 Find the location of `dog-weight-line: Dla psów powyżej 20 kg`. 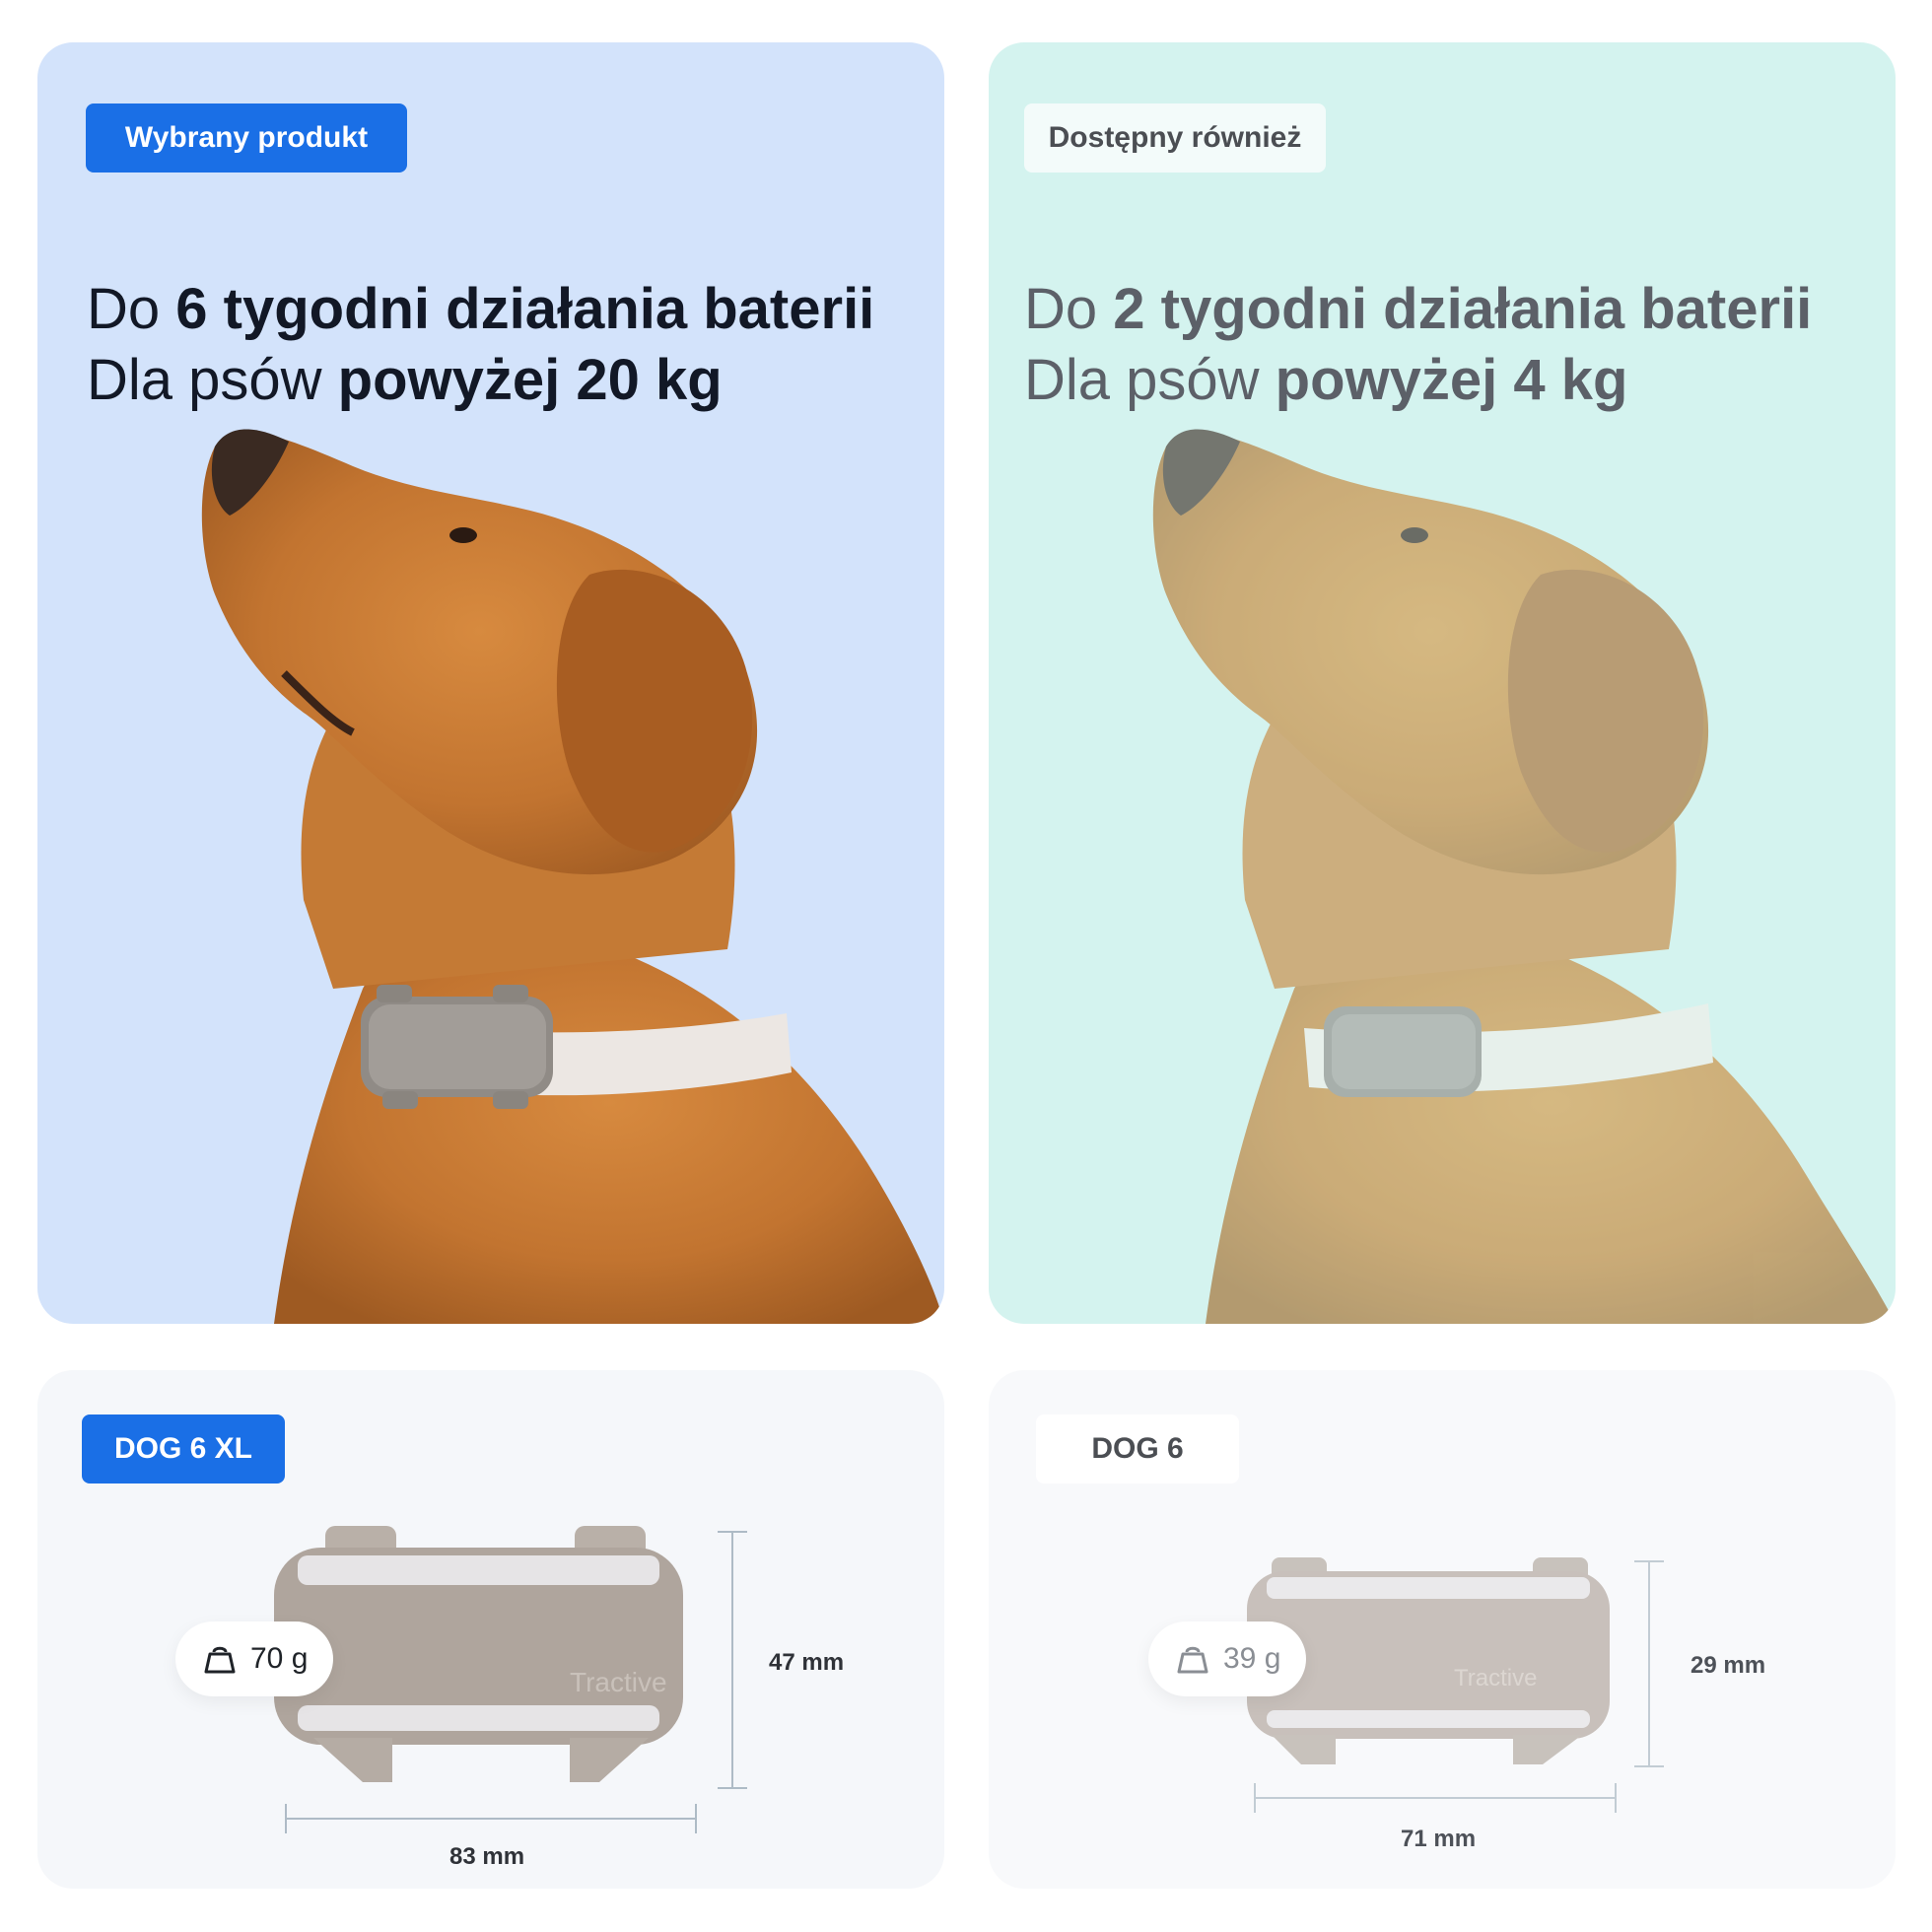

dog-weight-line: Dla psów powyżej 20 kg is located at coordinates (405, 380).